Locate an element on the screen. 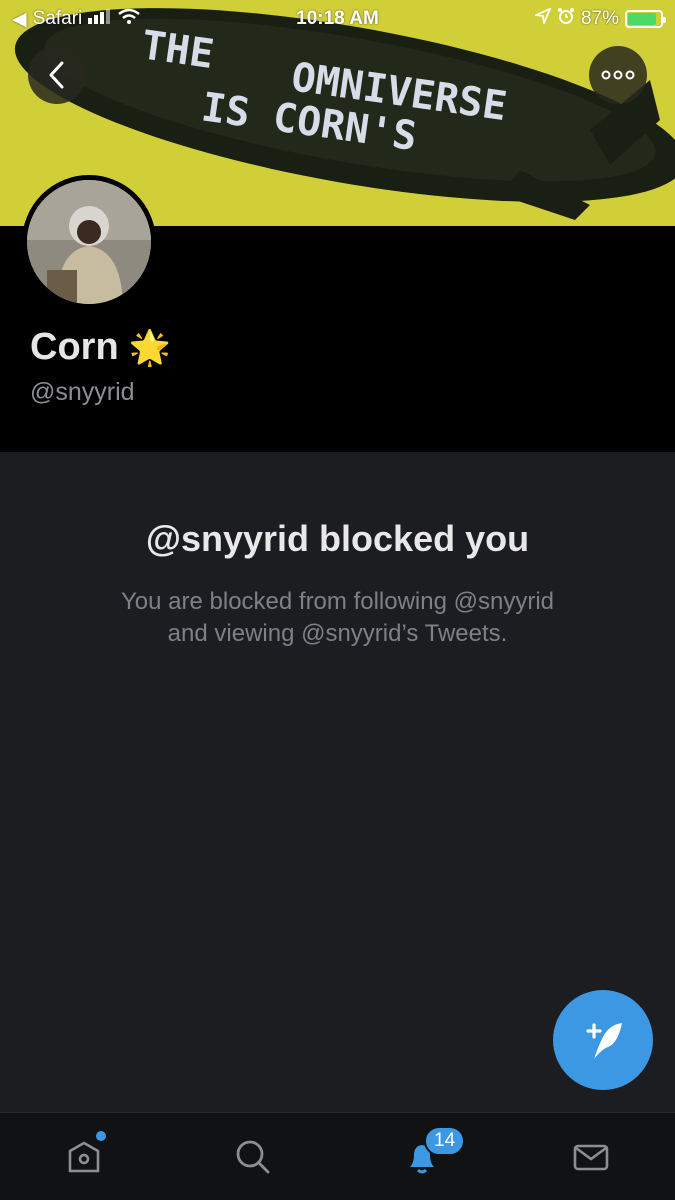  location-icon is located at coordinates (542, 18).